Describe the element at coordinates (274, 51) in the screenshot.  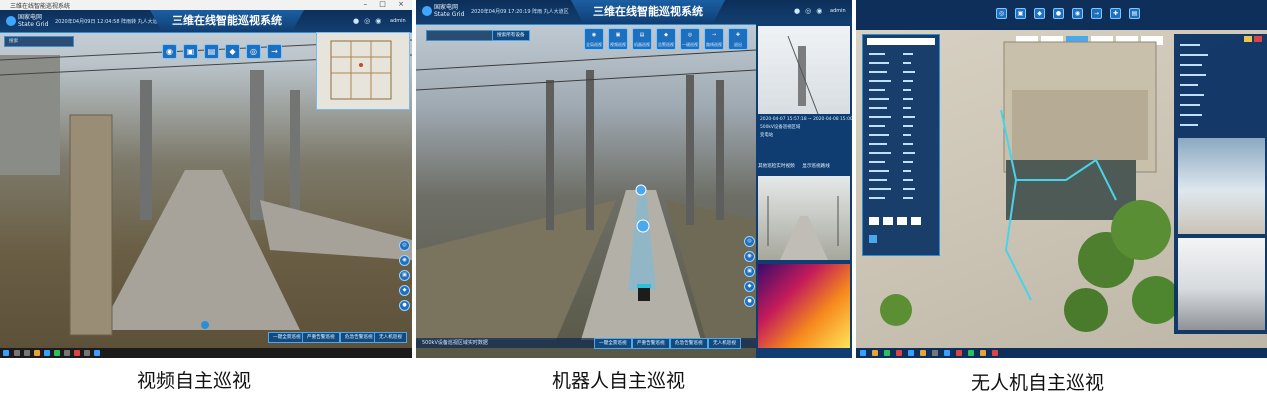
I see `toolbar-button-6: →` at that location.